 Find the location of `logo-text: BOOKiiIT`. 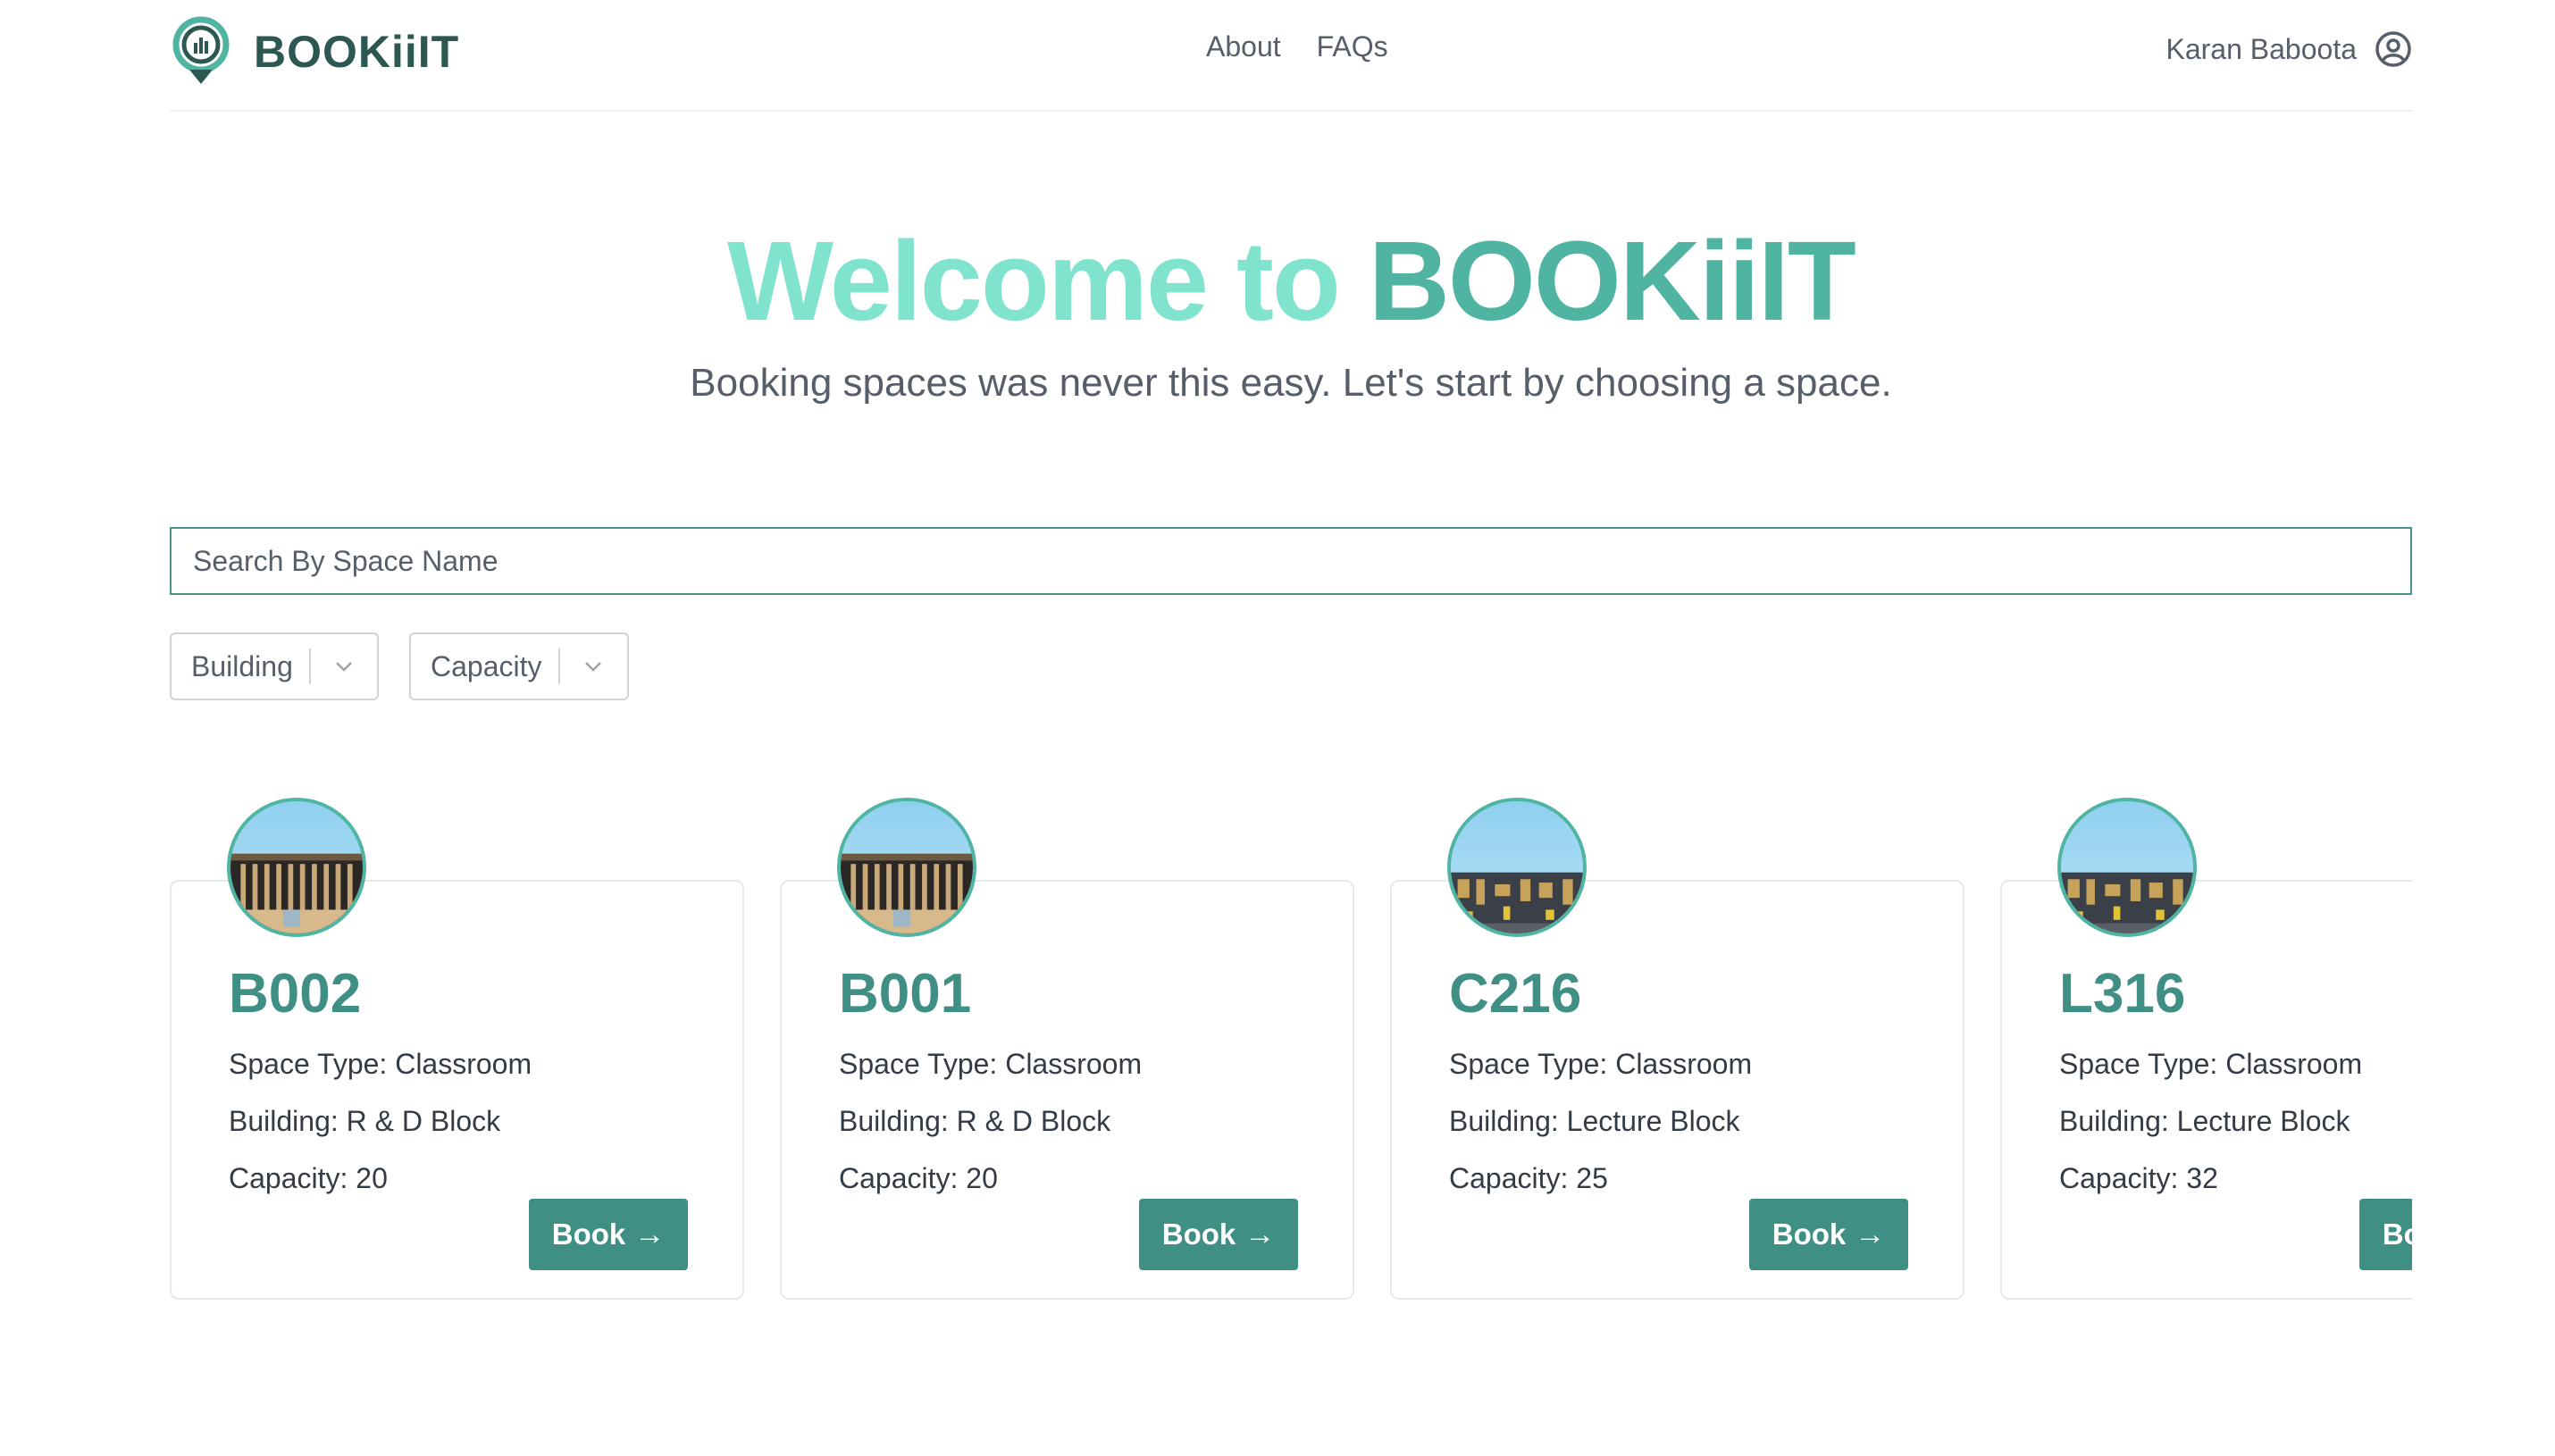

logo-text: BOOKiiIT is located at coordinates (357, 52).